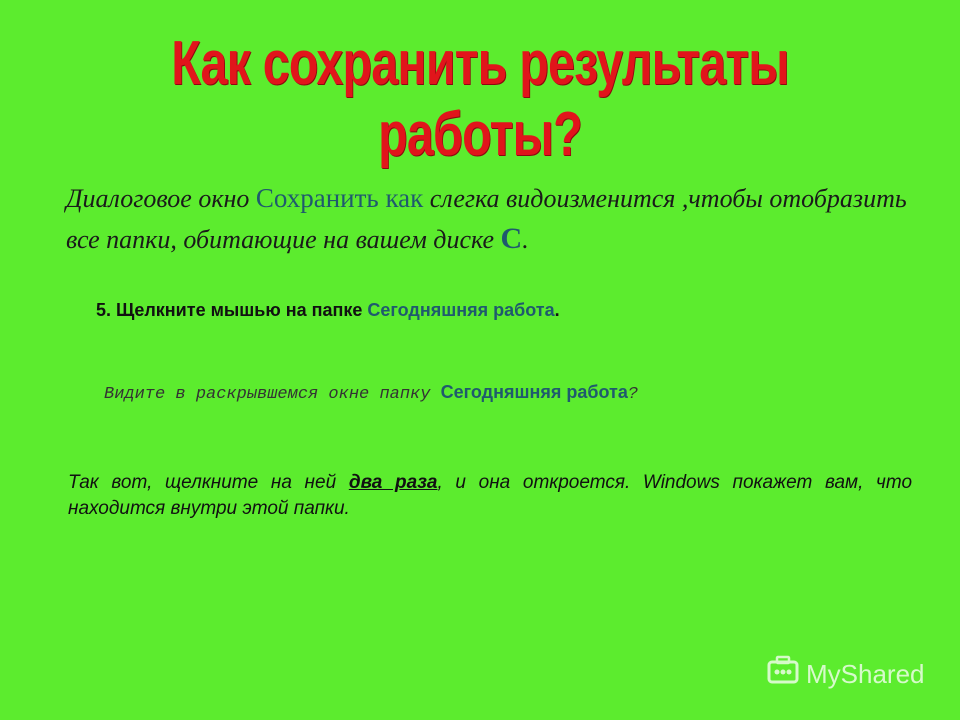  What do you see at coordinates (393, 482) in the screenshot?
I see `double-click-highlight: два раза` at bounding box center [393, 482].